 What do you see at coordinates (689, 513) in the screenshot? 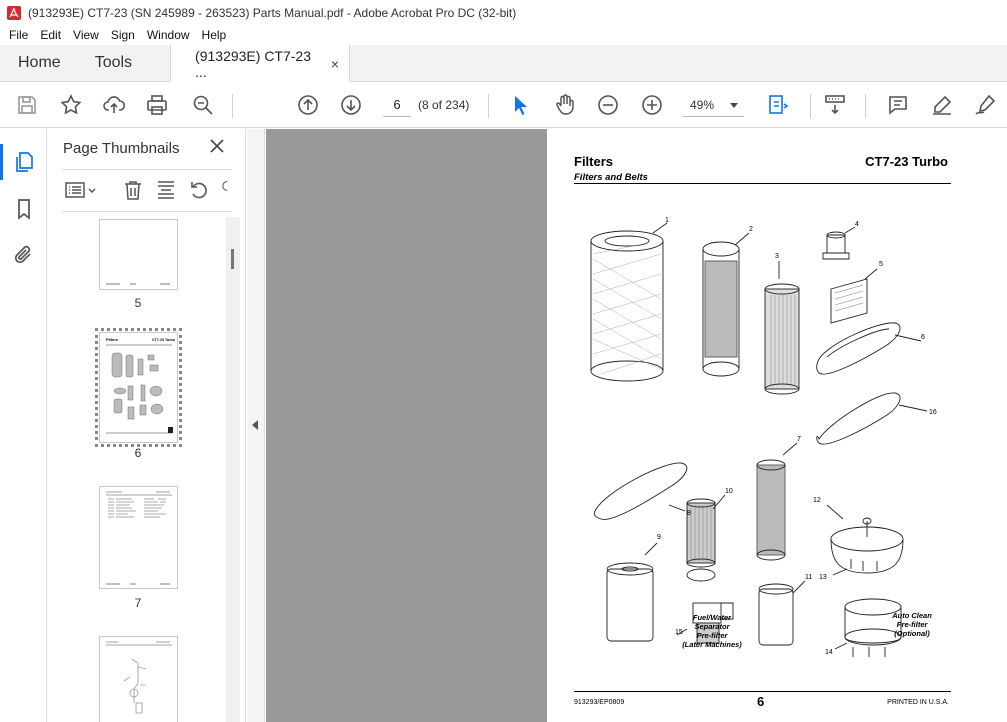
I see `callout-8: 8` at bounding box center [689, 513].